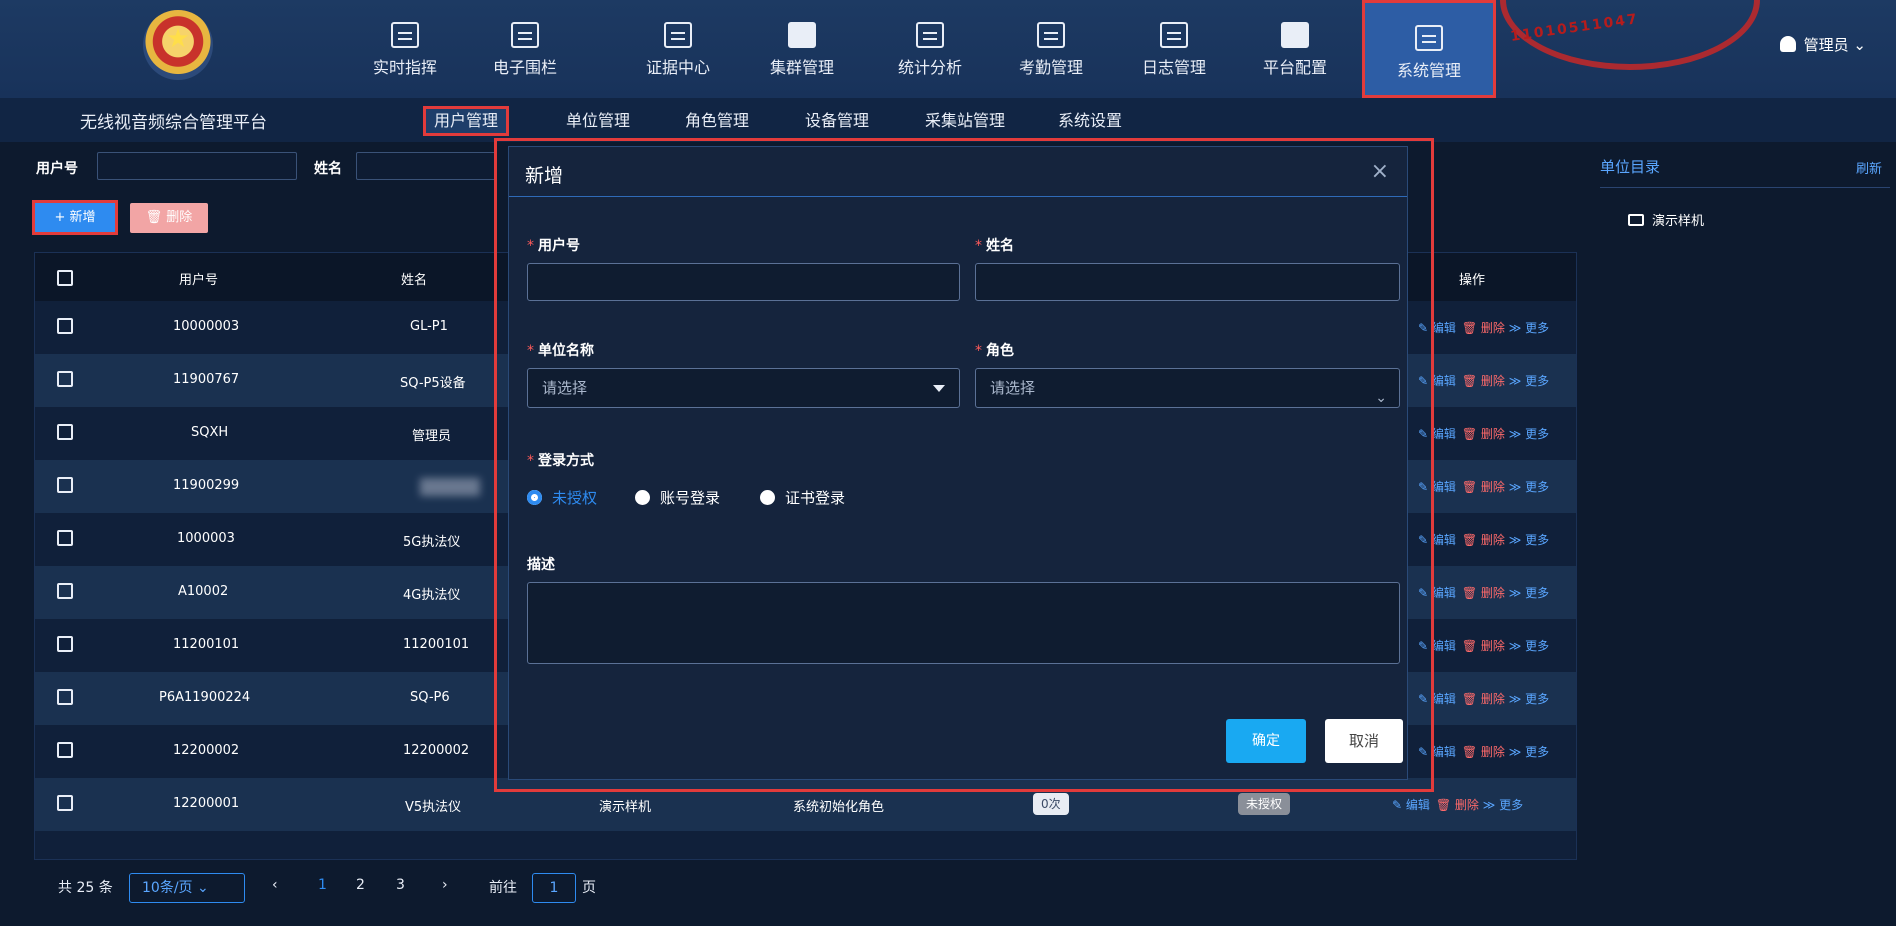  What do you see at coordinates (1666, 219) in the screenshot?
I see `unit-tree-item: 演示样机` at bounding box center [1666, 219].